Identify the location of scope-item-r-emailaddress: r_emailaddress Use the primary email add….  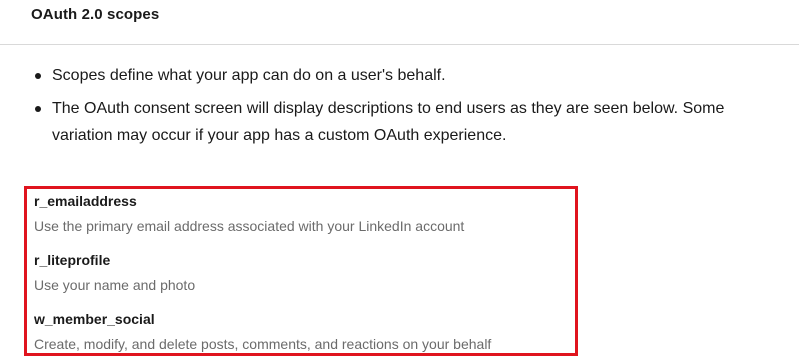
(249, 213).